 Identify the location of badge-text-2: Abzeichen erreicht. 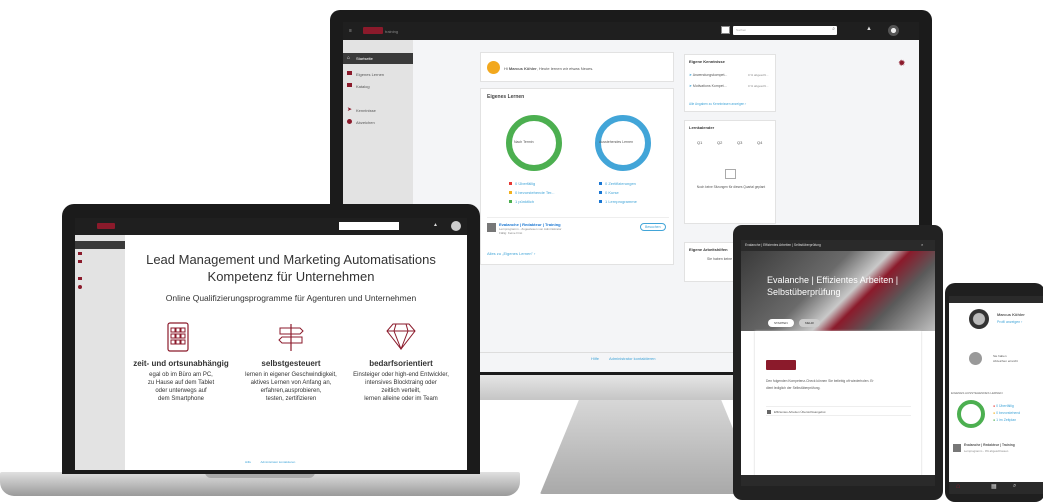
(1005, 361).